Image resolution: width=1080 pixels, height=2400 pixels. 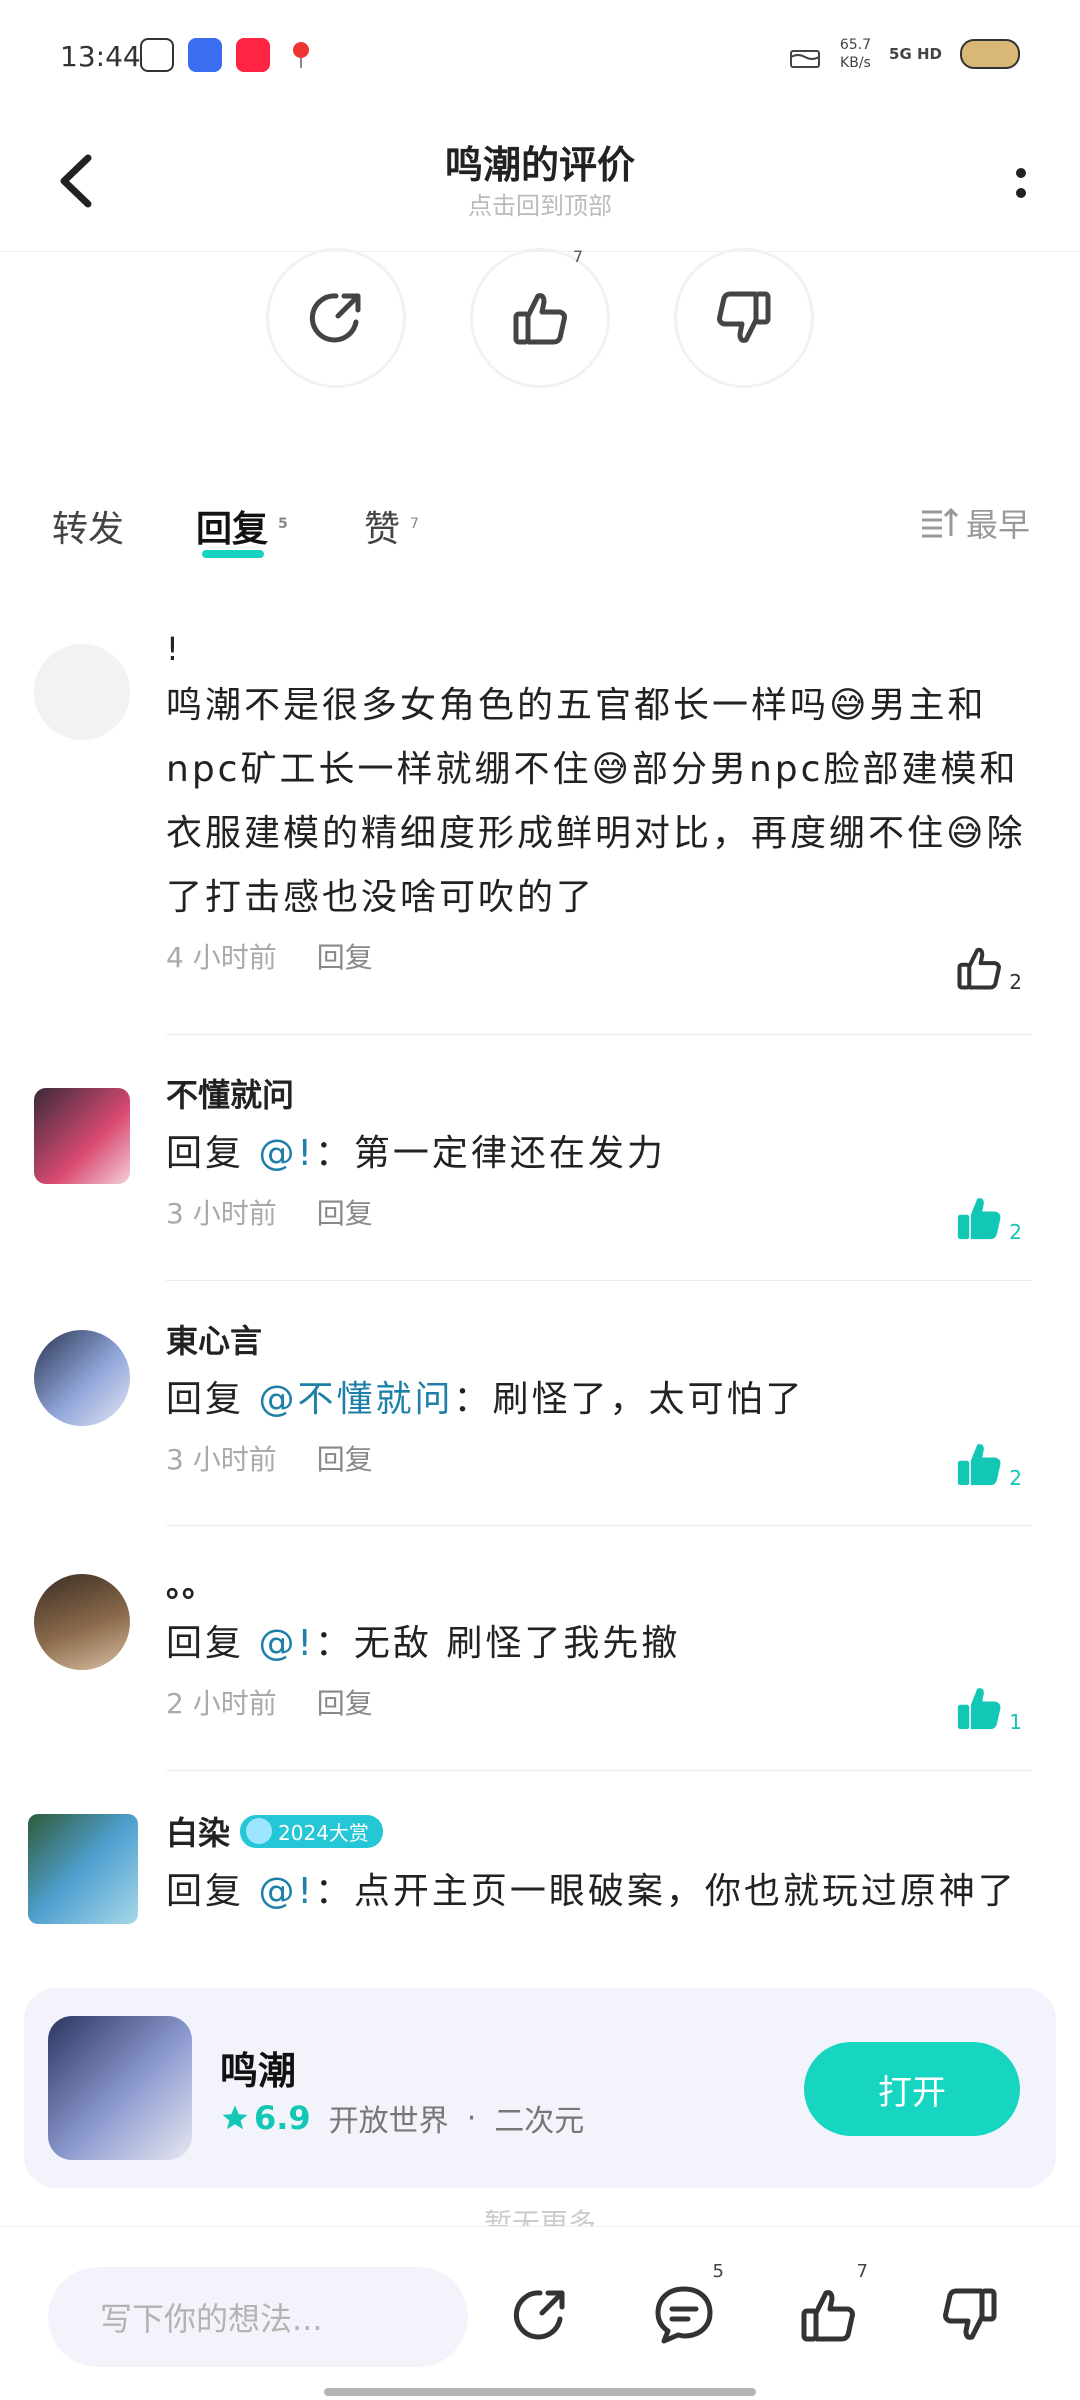 What do you see at coordinates (855, 63) in the screenshot?
I see `speed-unit: KB/s` at bounding box center [855, 63].